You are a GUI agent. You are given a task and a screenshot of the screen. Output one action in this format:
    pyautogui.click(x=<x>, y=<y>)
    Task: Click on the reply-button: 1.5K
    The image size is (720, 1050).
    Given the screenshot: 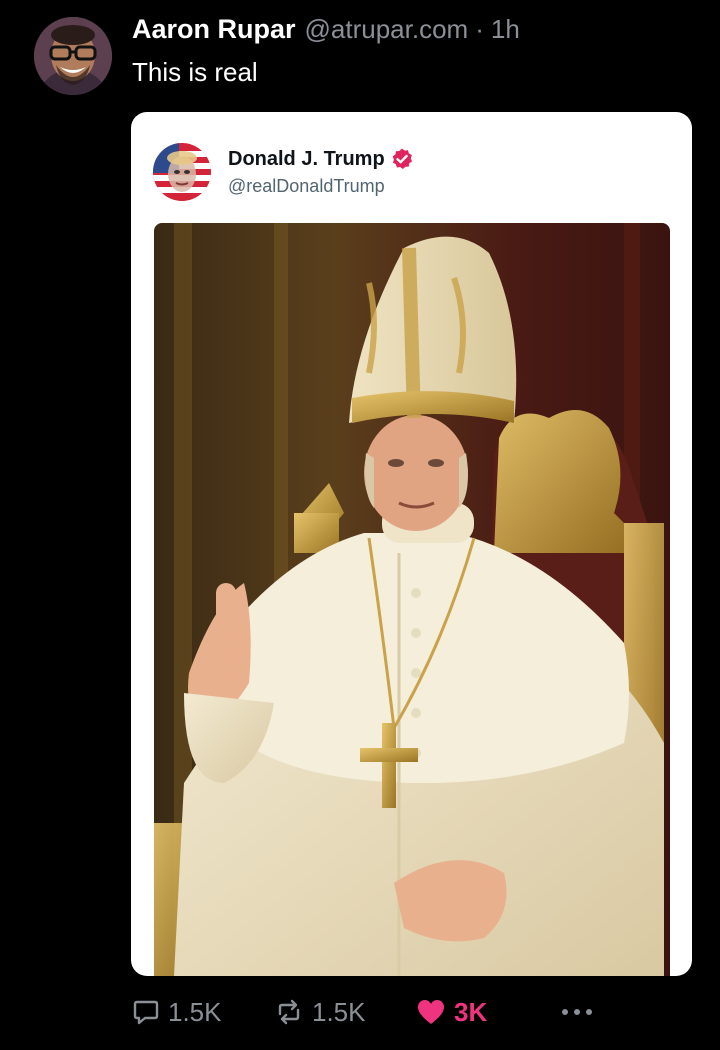 What is the action you would take?
    pyautogui.click(x=177, y=1012)
    